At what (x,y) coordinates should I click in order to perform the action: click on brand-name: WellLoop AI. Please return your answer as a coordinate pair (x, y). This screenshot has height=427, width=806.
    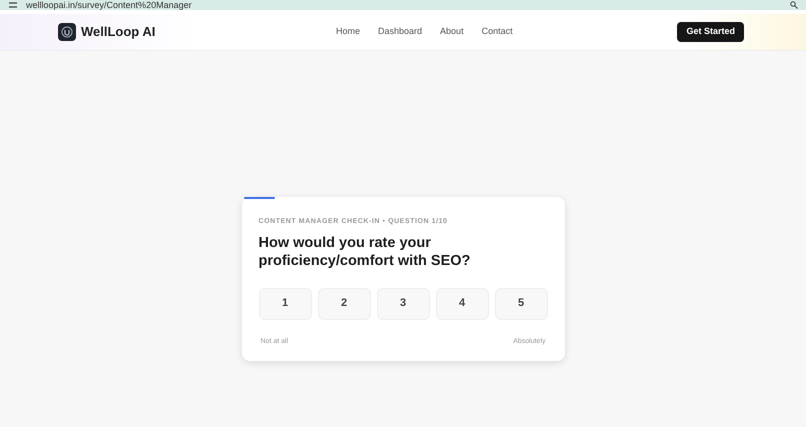
    Looking at the image, I should click on (118, 32).